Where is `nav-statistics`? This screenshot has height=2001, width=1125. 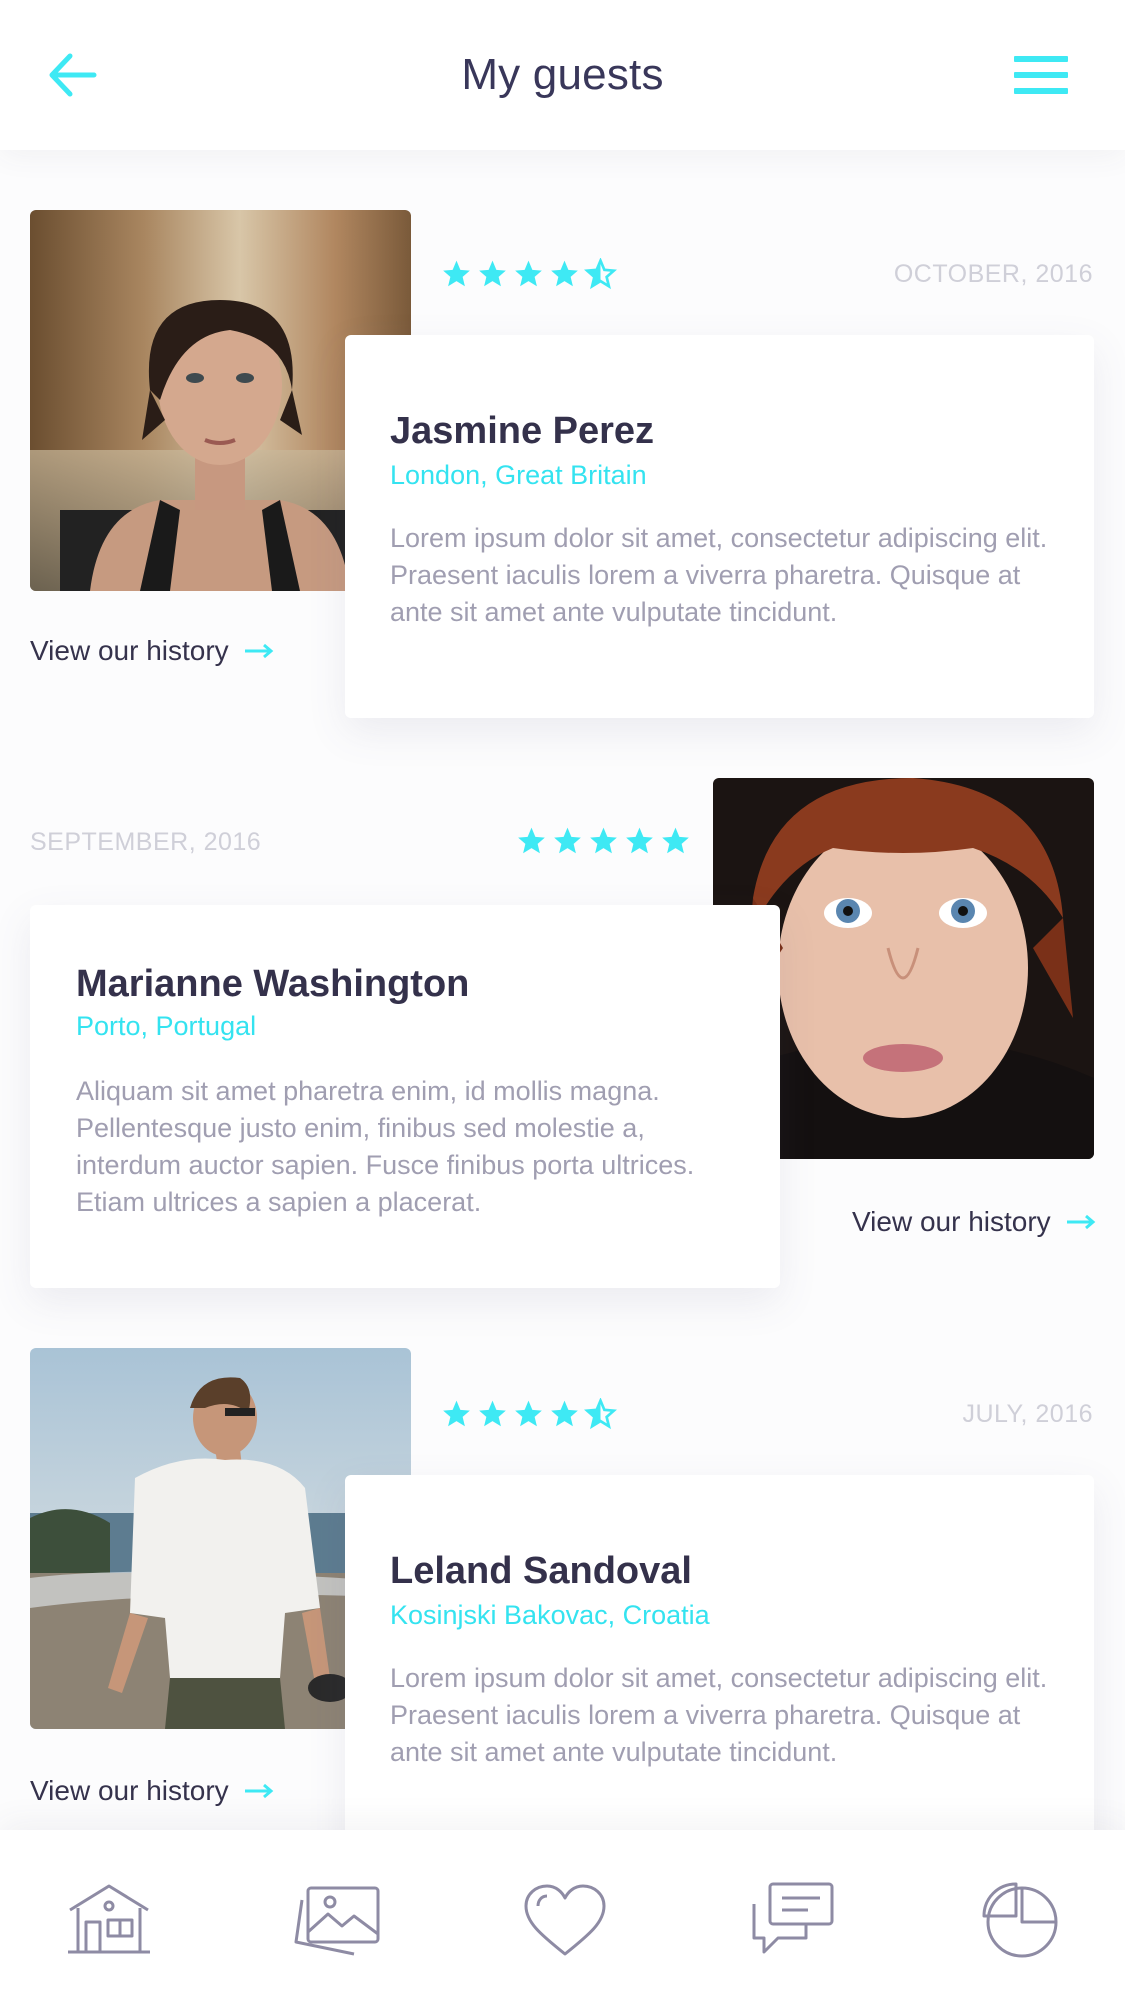
nav-statistics is located at coordinates (1021, 1920).